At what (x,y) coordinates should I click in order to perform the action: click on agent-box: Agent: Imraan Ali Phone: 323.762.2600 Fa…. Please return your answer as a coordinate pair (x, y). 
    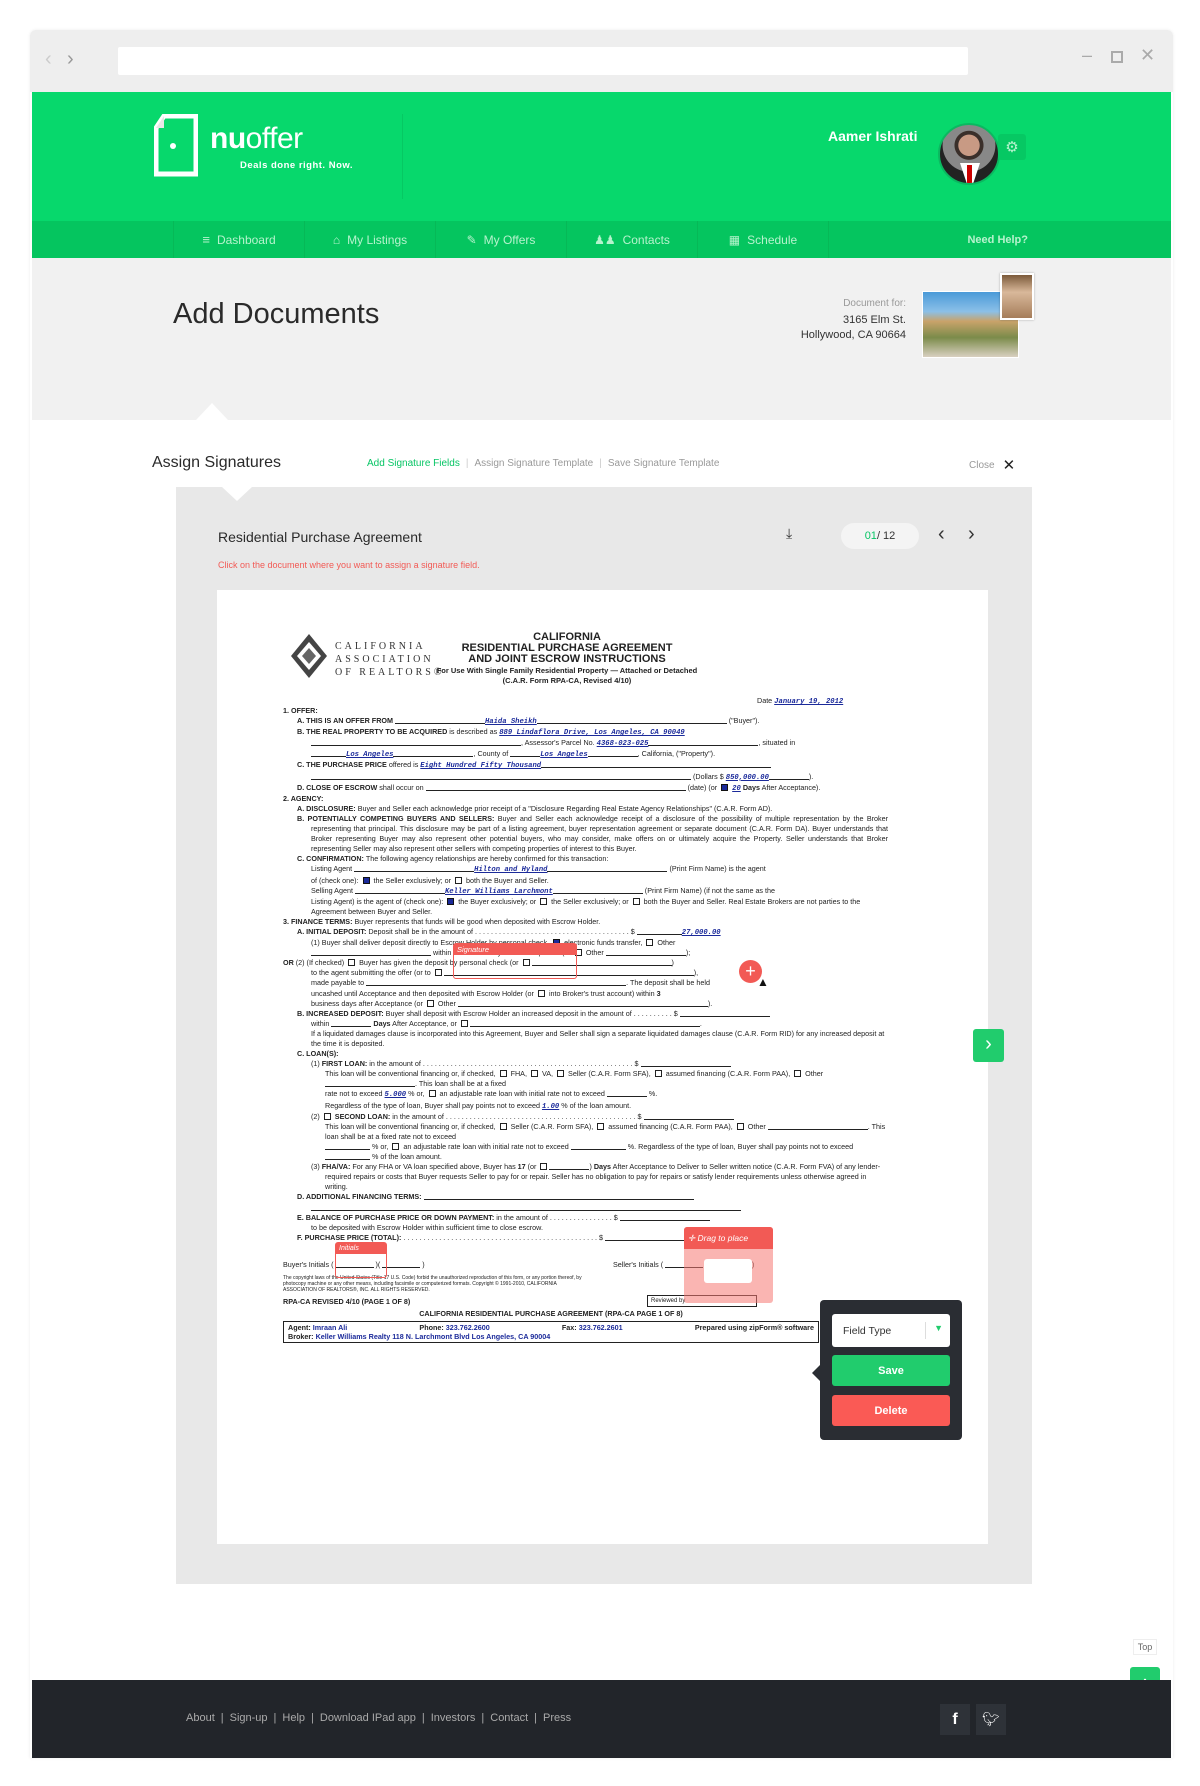
    Looking at the image, I should click on (551, 1332).